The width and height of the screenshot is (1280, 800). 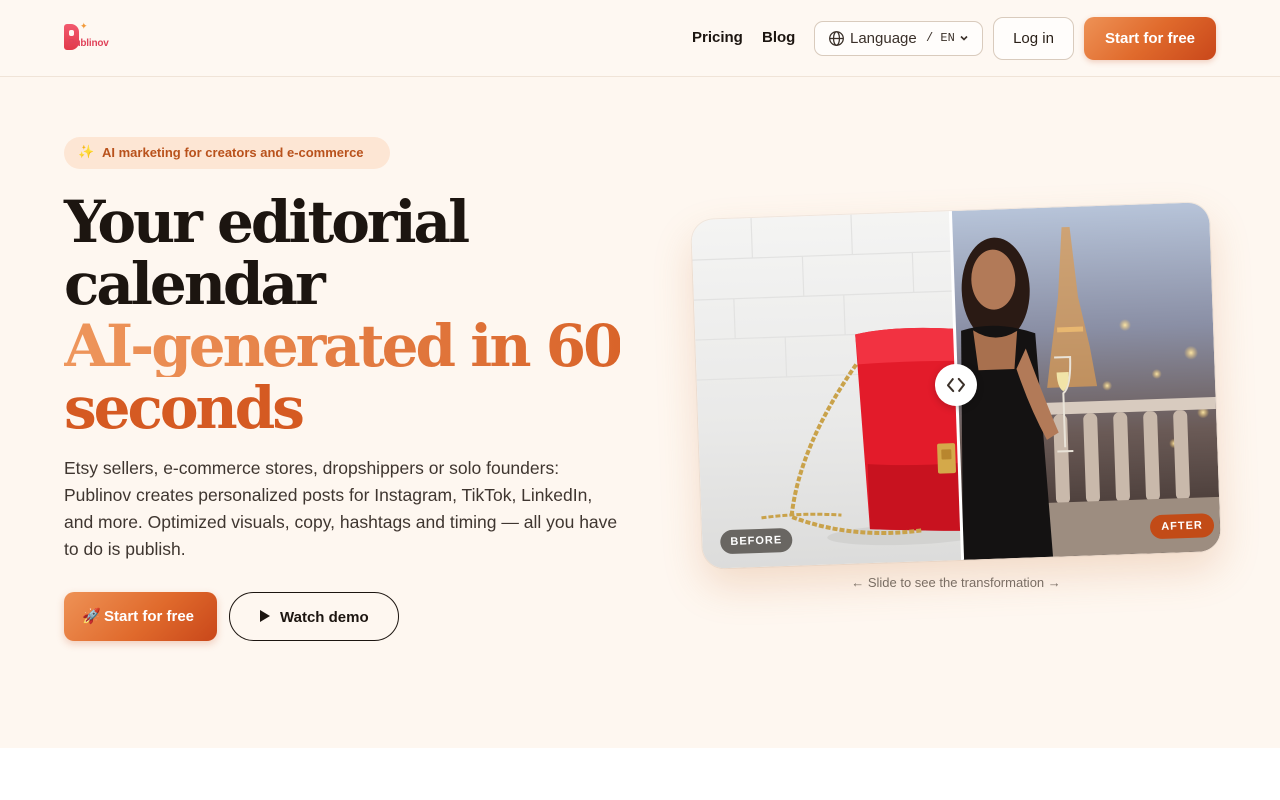 I want to click on hero-start-free-label: Start for free, so click(x=149, y=616).